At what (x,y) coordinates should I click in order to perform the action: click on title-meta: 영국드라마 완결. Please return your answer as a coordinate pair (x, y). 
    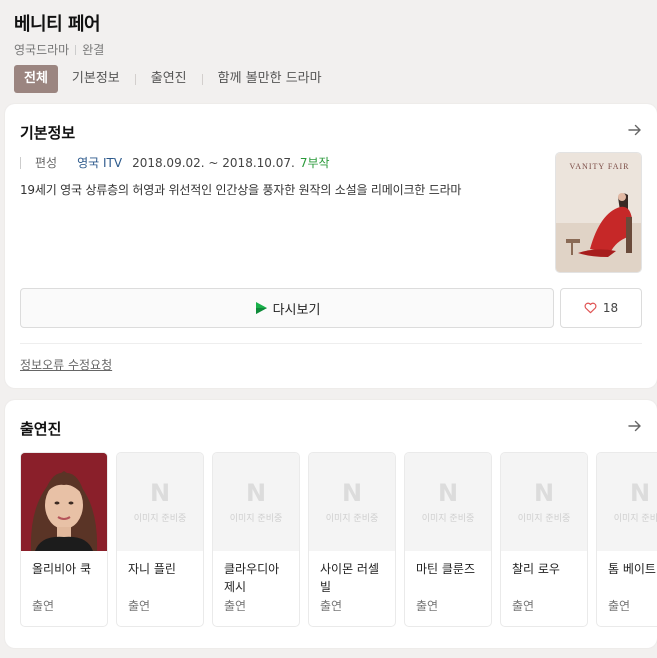
    Looking at the image, I should click on (59, 49).